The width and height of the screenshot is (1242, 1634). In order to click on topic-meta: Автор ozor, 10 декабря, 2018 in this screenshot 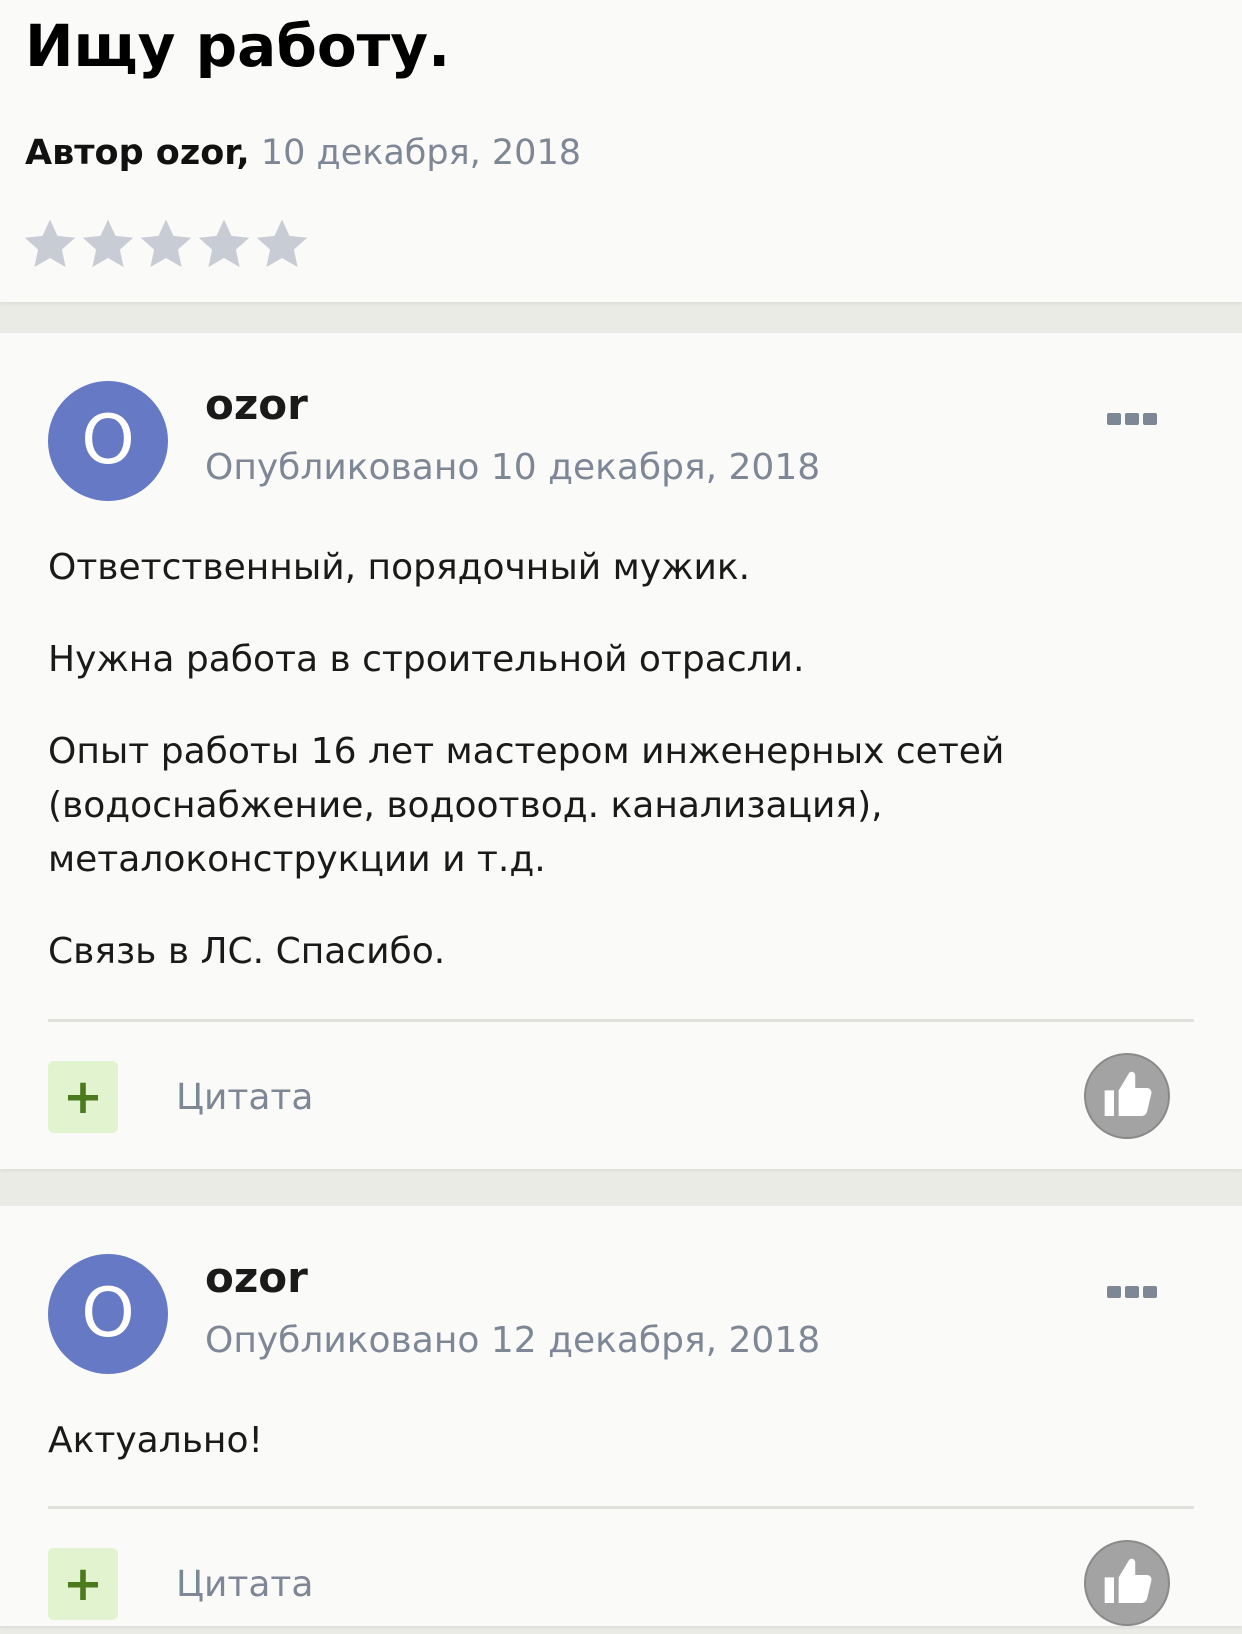, I will do `click(303, 153)`.